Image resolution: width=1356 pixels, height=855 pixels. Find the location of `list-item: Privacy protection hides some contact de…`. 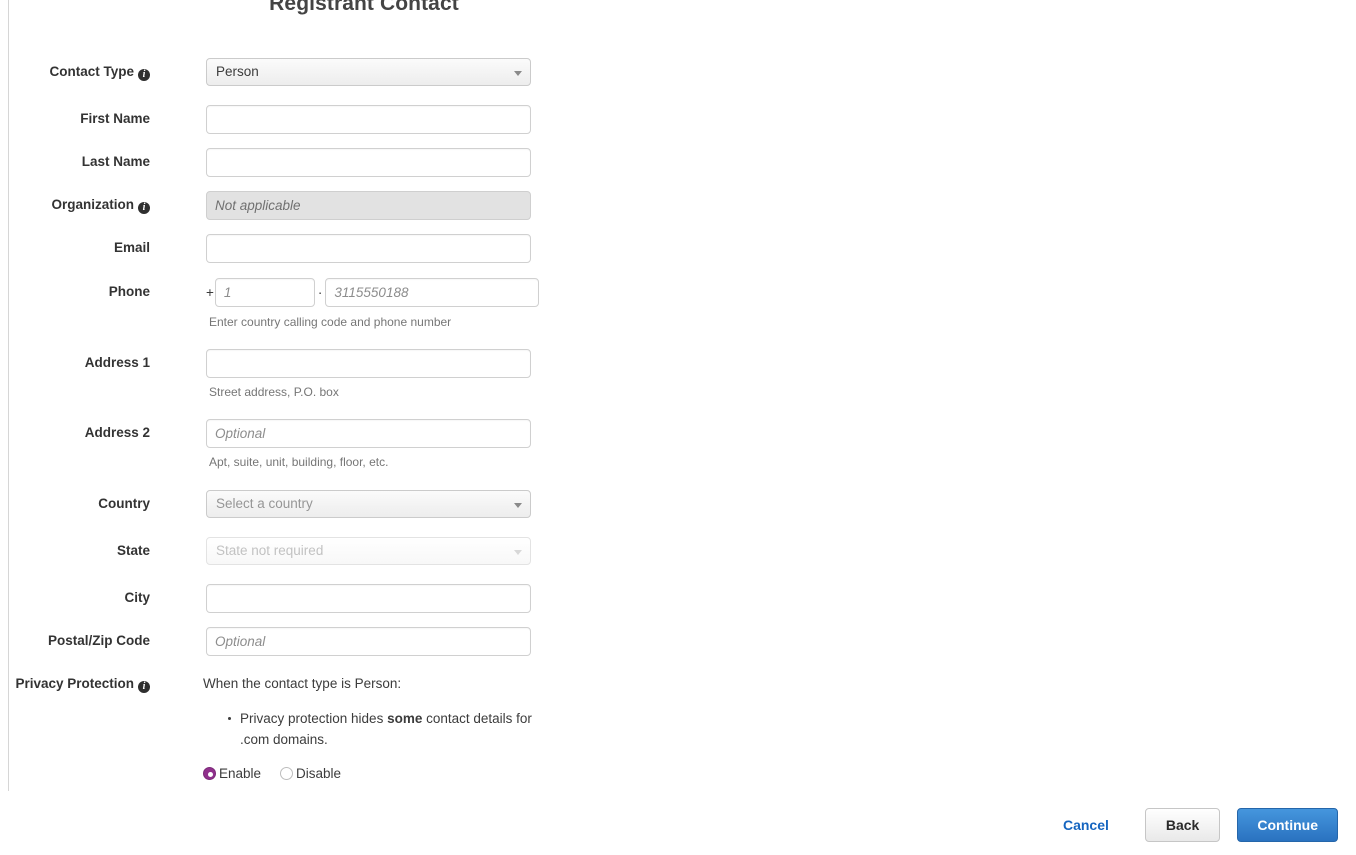

list-item: Privacy protection hides some contact de… is located at coordinates (390, 729).